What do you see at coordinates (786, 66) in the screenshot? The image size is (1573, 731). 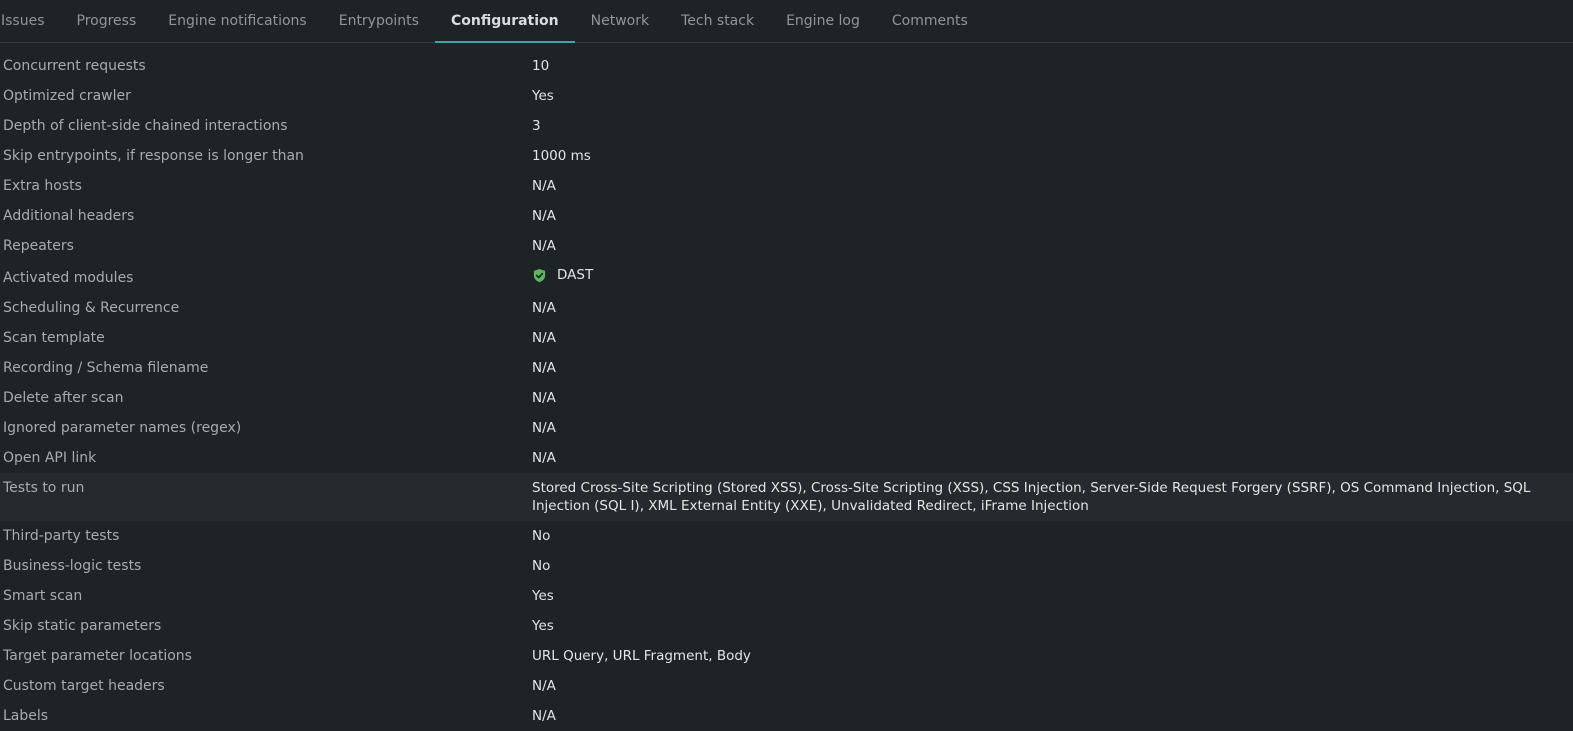 I see `config-row-concurrent-requests: Concurrent requests 10` at bounding box center [786, 66].